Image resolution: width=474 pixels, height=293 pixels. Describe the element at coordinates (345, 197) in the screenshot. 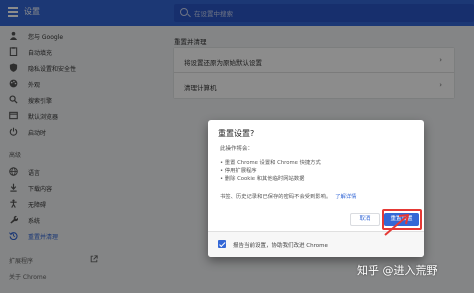

I see `learn-more-link: 了解详情` at that location.